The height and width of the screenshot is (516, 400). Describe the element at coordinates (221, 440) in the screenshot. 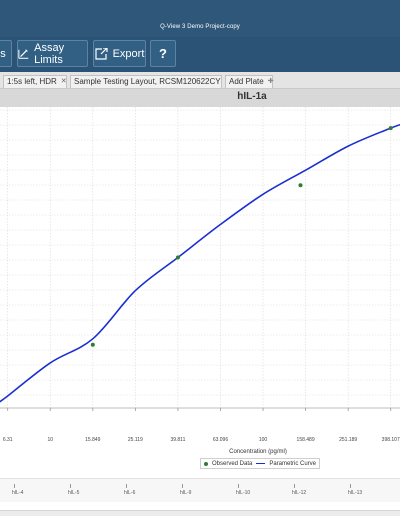

I see `x-tick-label: 63.096` at that location.